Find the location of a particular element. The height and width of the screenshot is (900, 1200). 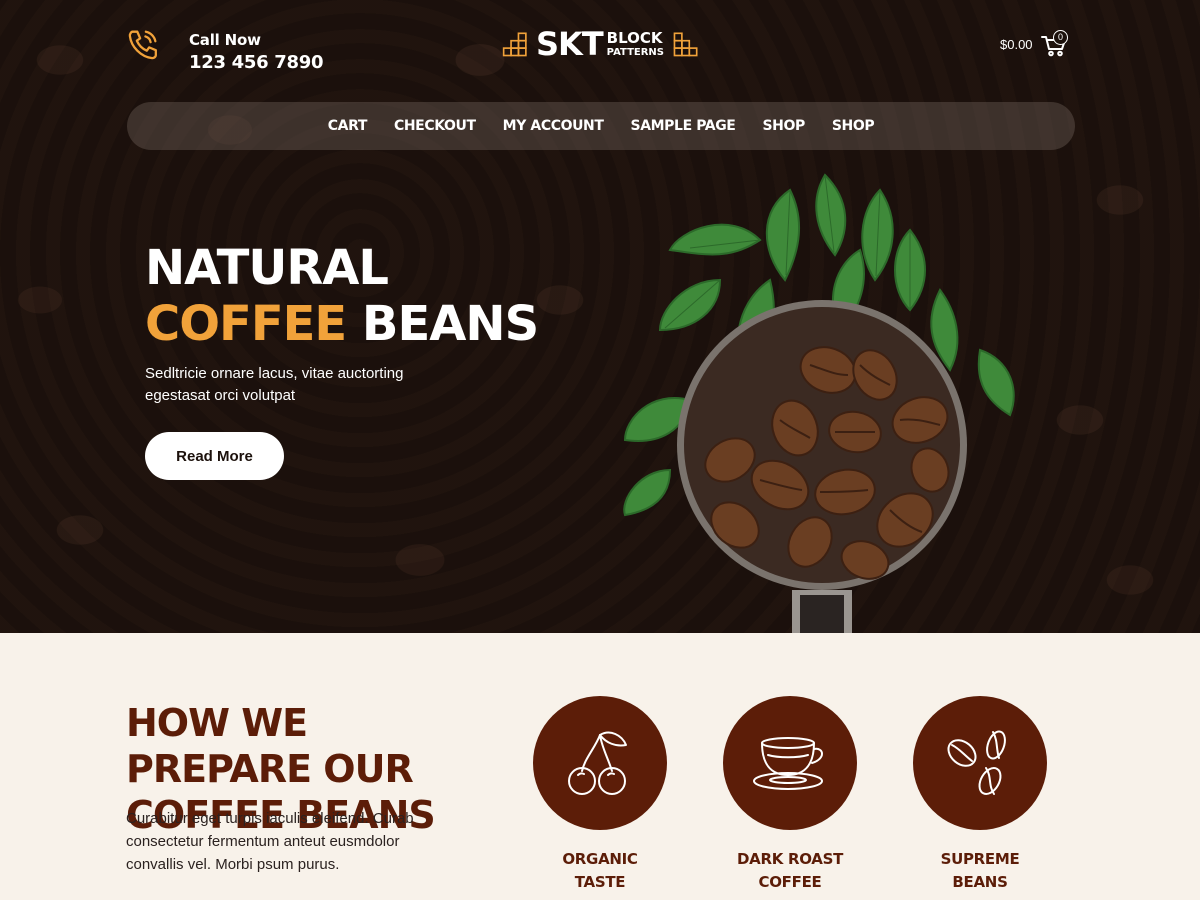

logo-steps-left-icon is located at coordinates (514, 44).